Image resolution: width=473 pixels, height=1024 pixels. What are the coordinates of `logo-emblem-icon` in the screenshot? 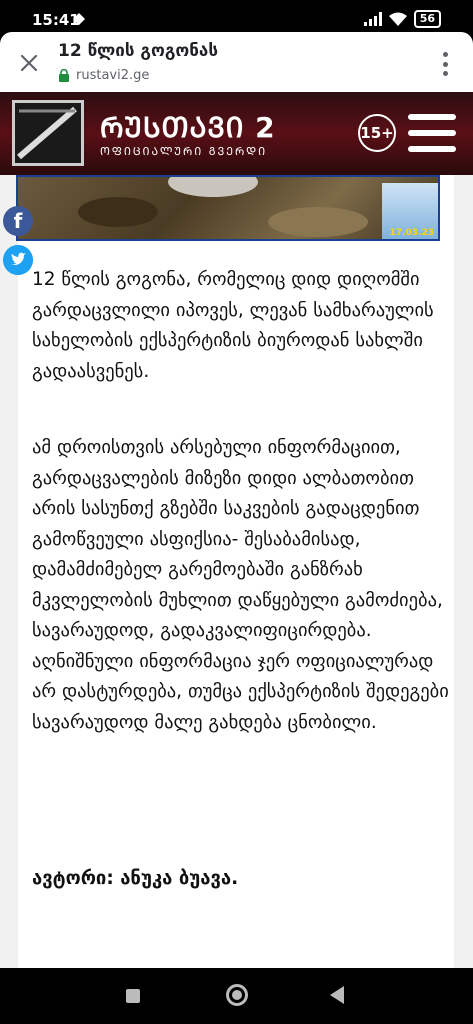 It's located at (47, 133).